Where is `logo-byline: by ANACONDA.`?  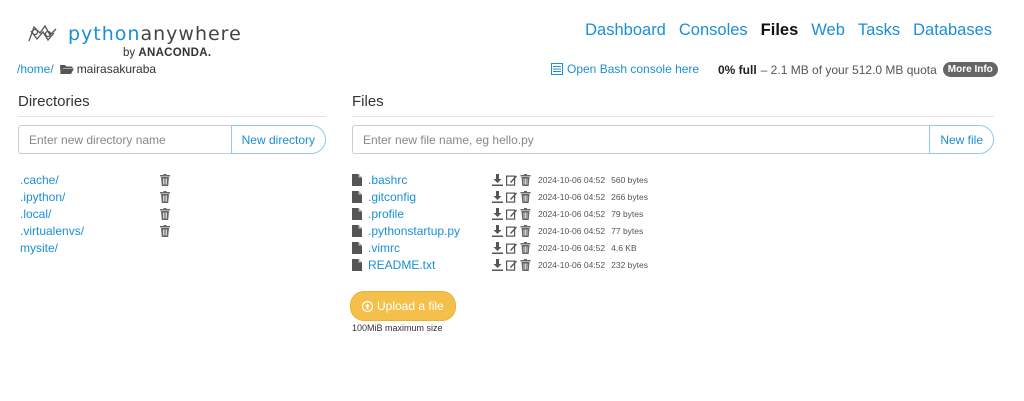 logo-byline: by ANACONDA. is located at coordinates (167, 53).